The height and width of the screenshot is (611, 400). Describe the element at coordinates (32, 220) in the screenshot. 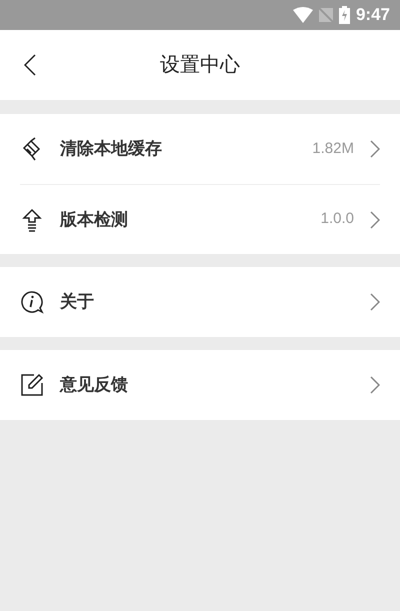

I see `upload-icon` at that location.